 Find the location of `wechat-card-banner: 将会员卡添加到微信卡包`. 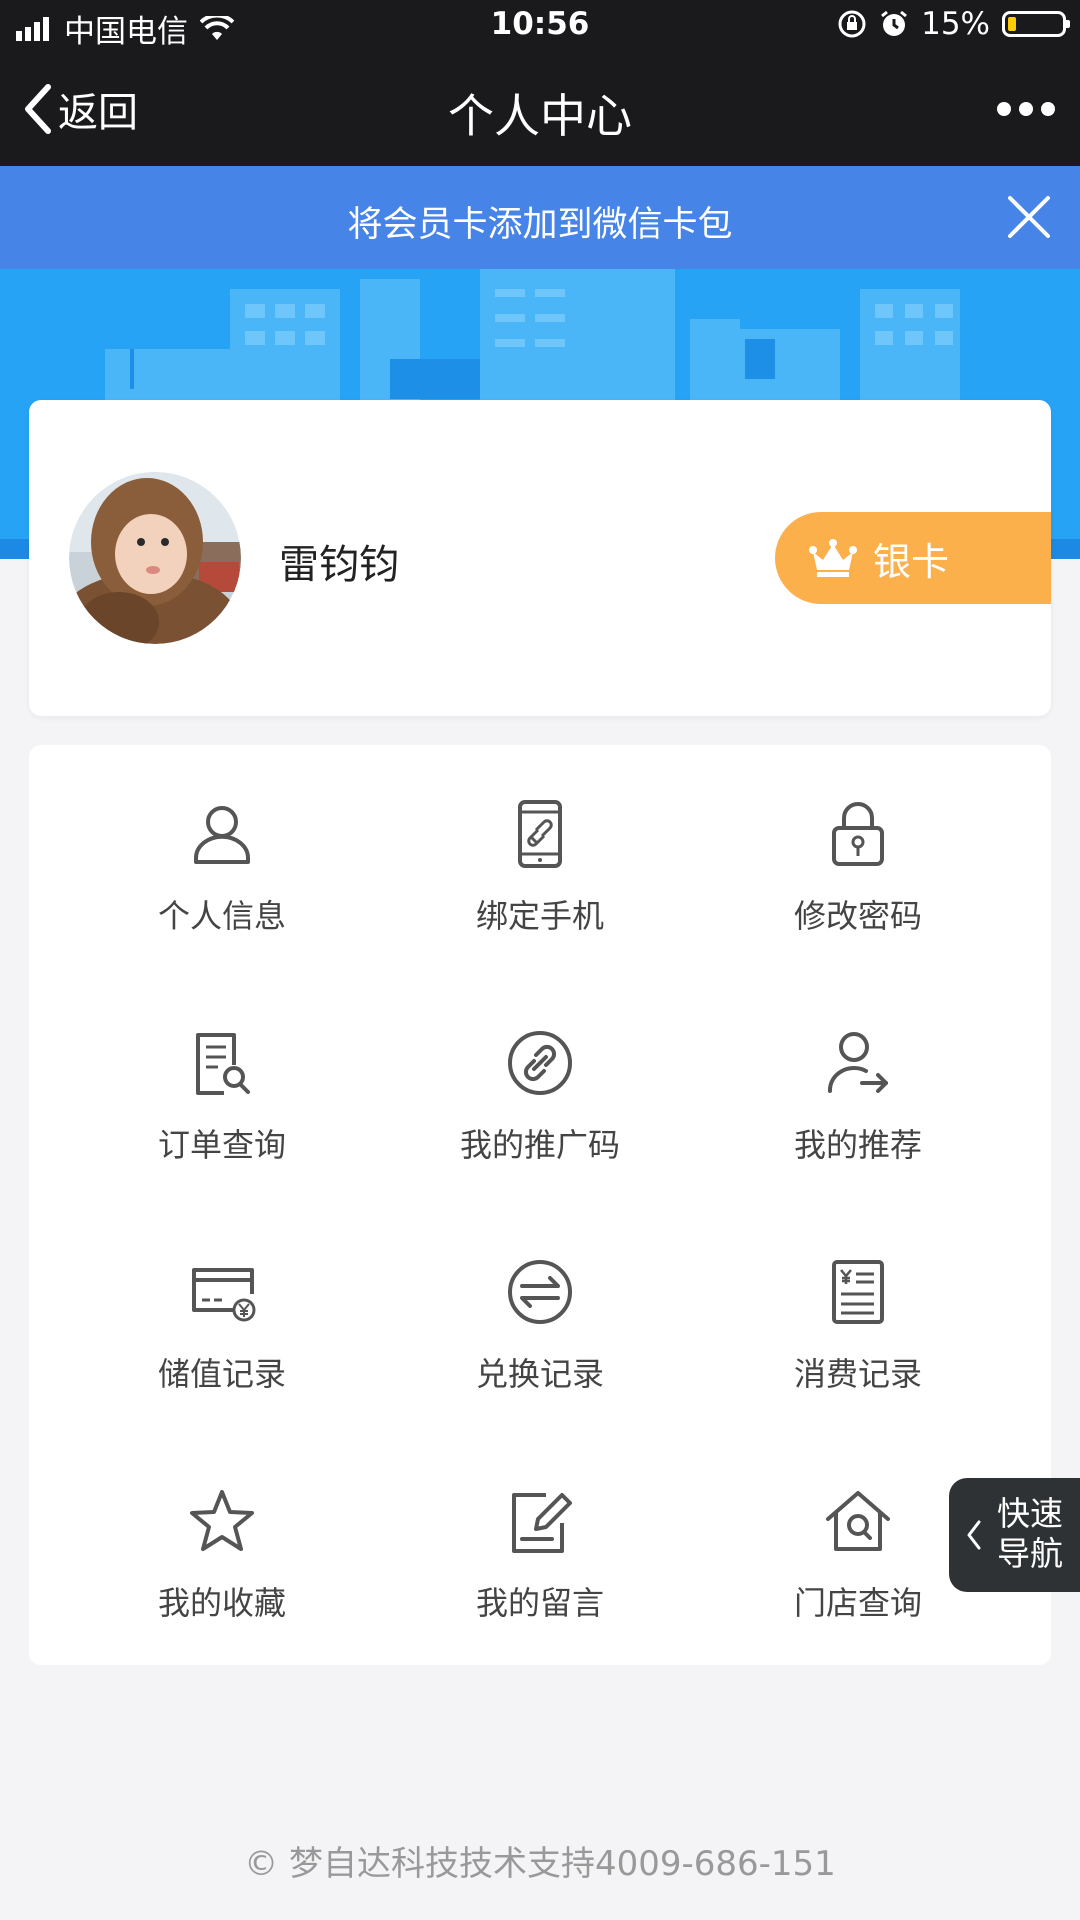

wechat-card-banner: 将会员卡添加到微信卡包 is located at coordinates (540, 217).